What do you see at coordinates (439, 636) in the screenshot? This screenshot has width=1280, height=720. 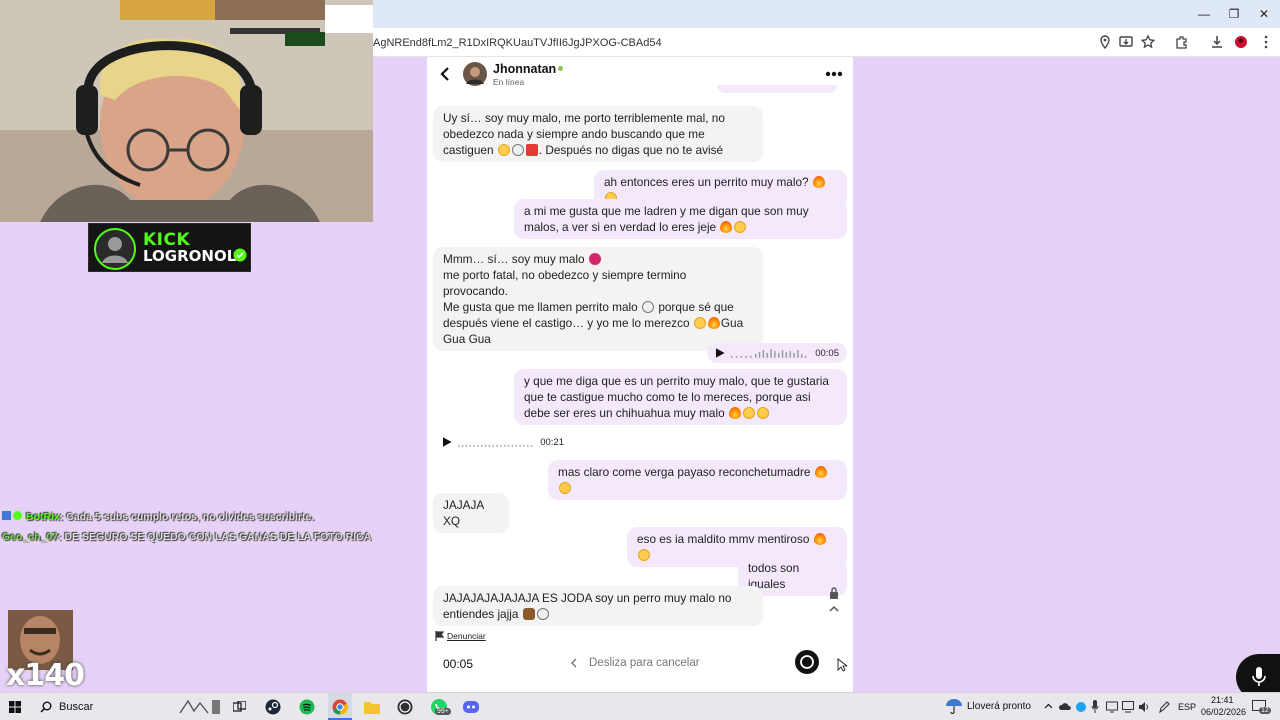 I see `flag-icon` at bounding box center [439, 636].